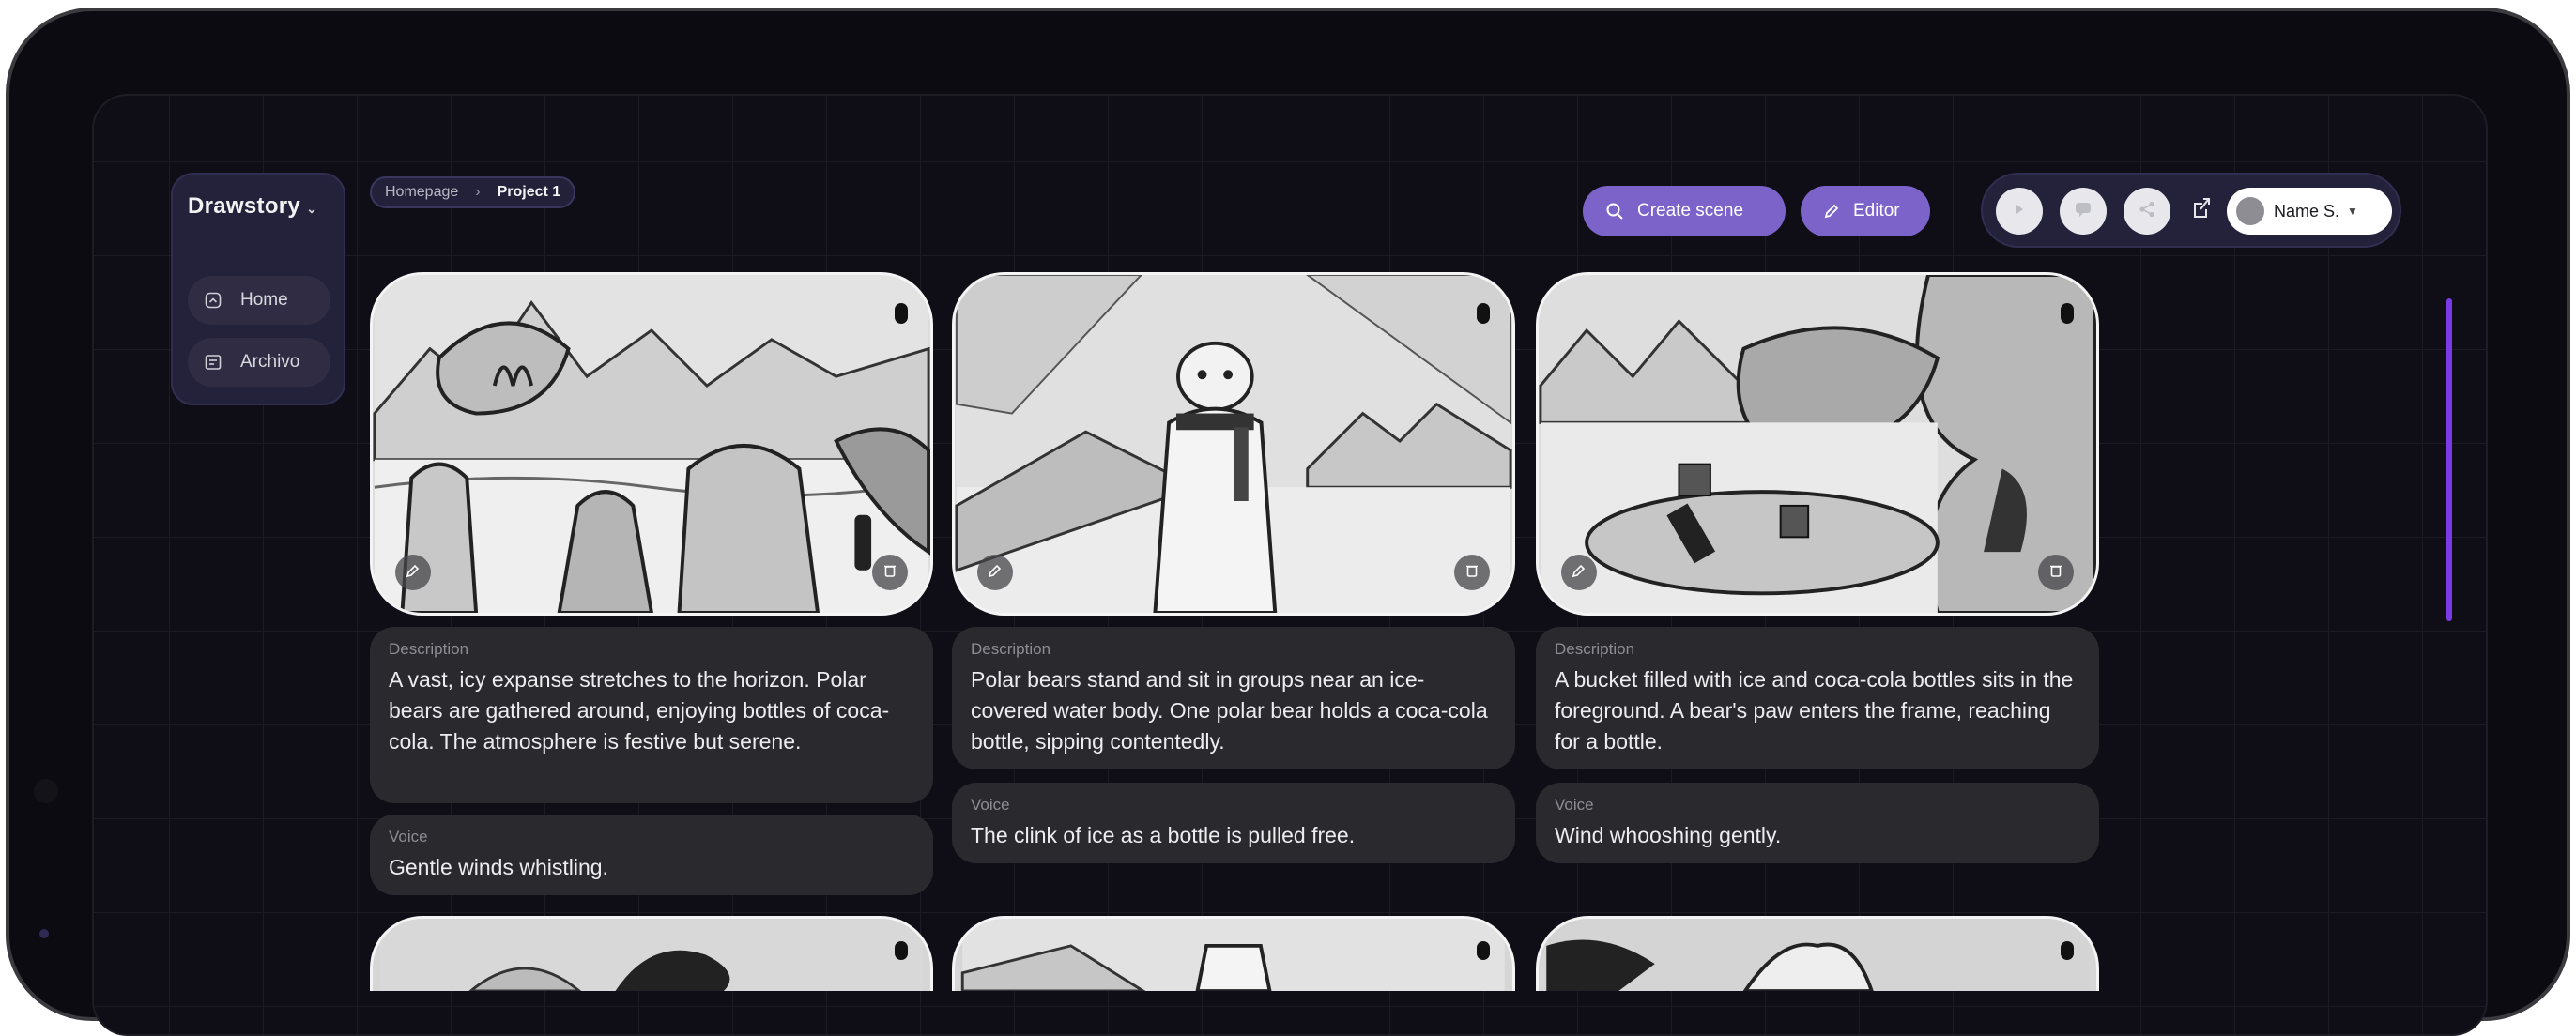  I want to click on user-name: Name S., so click(2307, 211).